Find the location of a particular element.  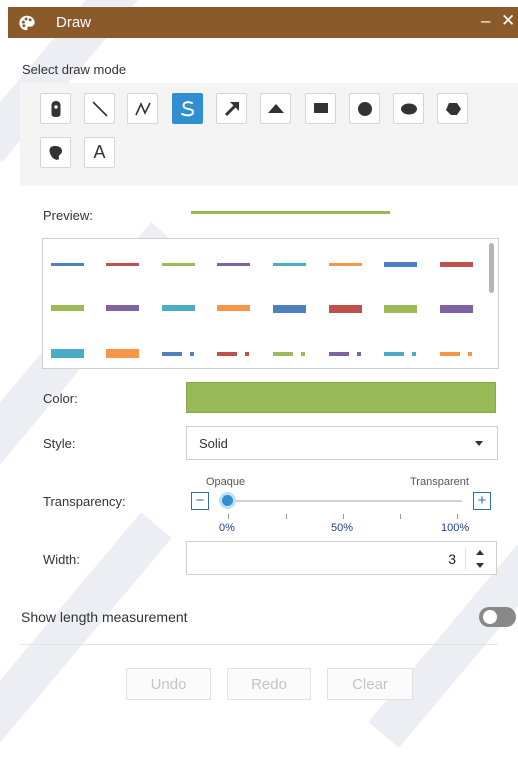

style-select: Solid is located at coordinates (342, 443).